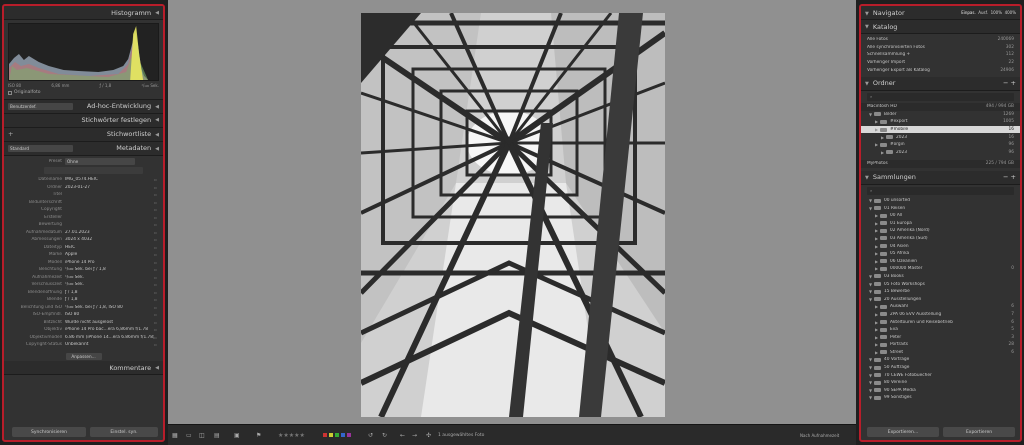 Image resolution: width=1024 pixels, height=445 pixels. I want to click on rotate-left-icon: ↺, so click(370, 435).